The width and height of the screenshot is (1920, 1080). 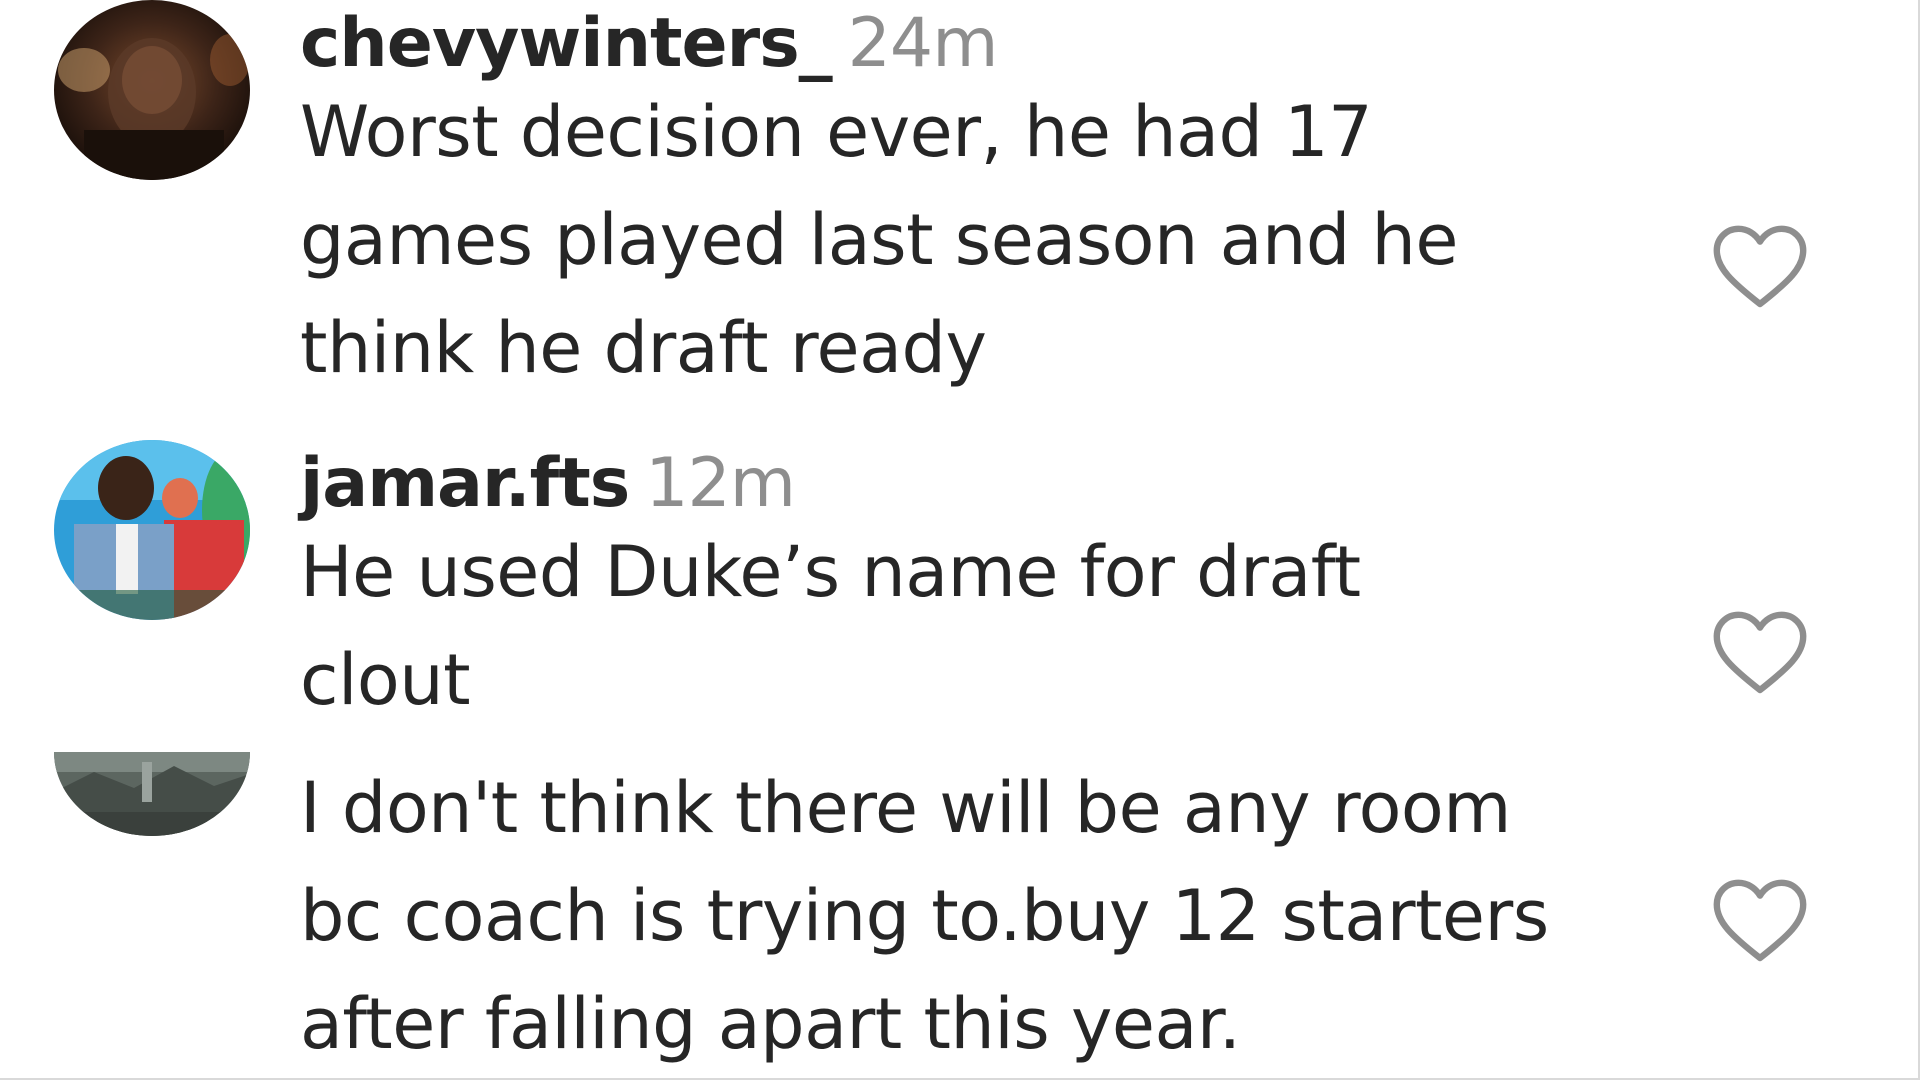 What do you see at coordinates (923, 43) in the screenshot?
I see `timestamp: 24m` at bounding box center [923, 43].